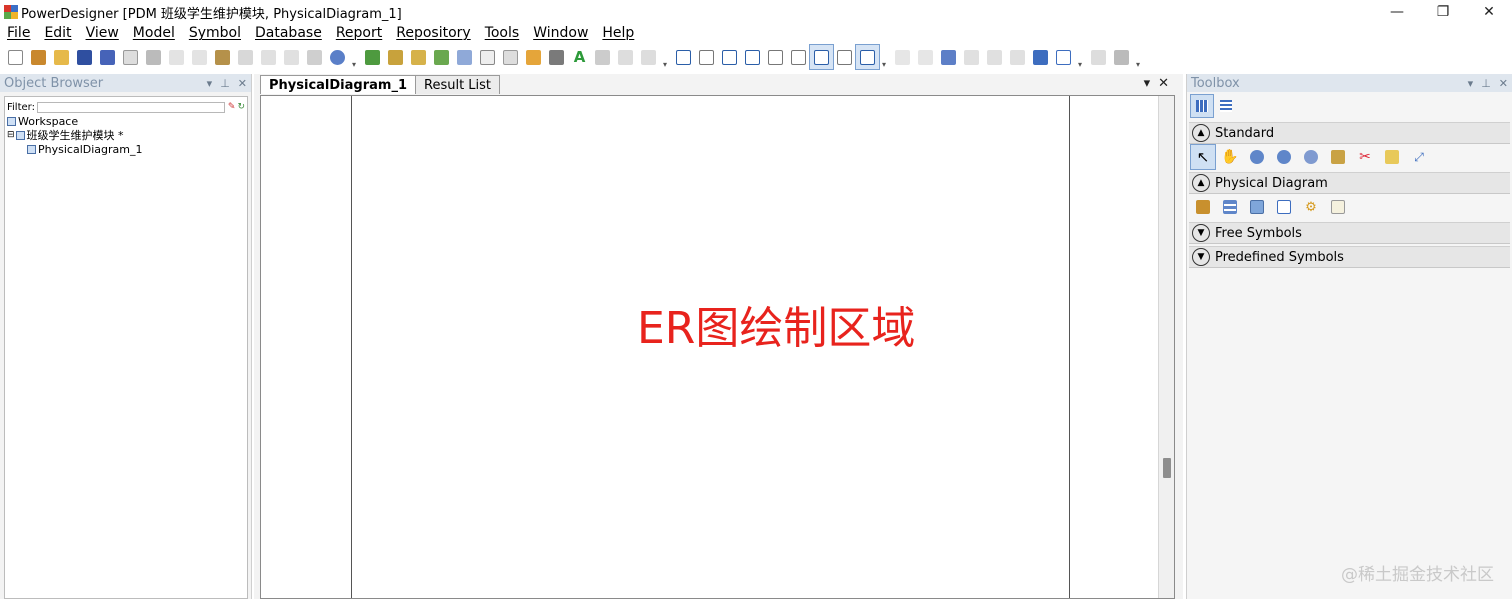 This screenshot has height=599, width=1512. I want to click on tab-result-list: Result List, so click(458, 84).